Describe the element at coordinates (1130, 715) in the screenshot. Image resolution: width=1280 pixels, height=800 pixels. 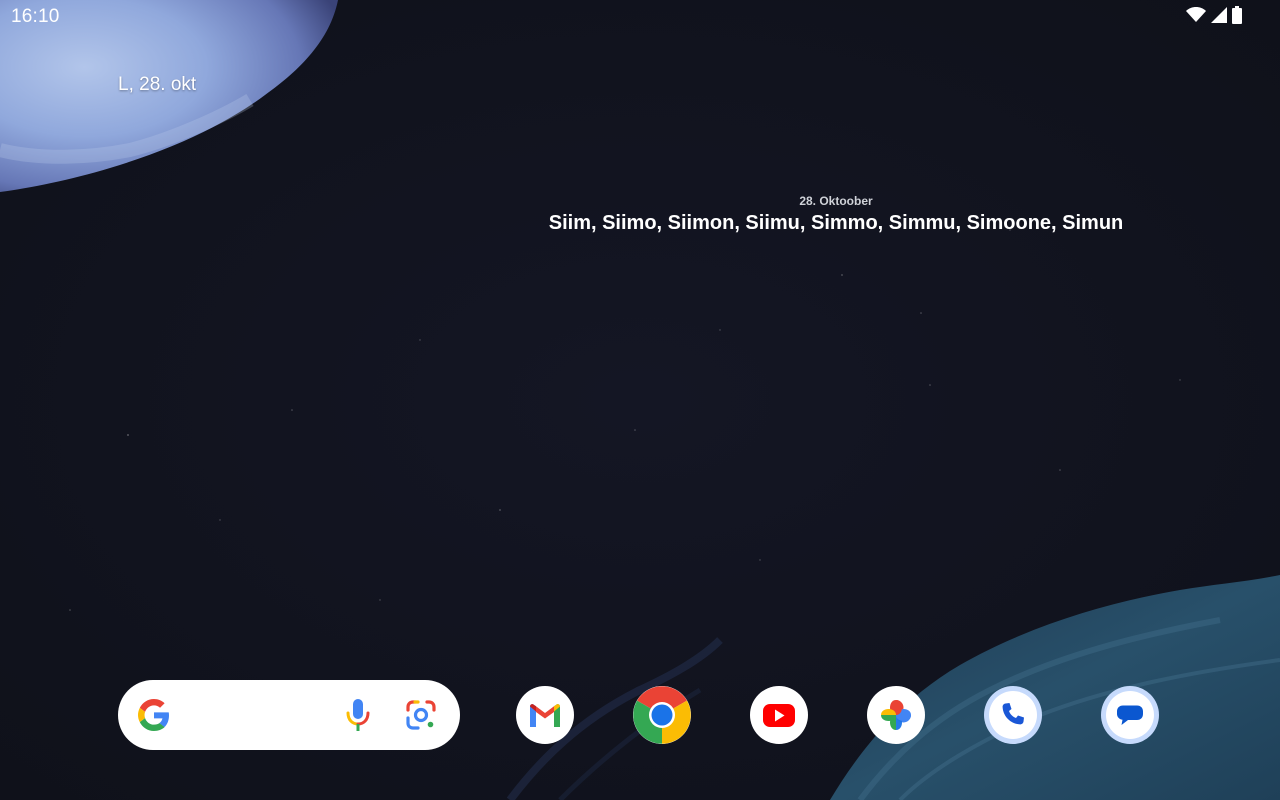
I see `messages-icon` at that location.